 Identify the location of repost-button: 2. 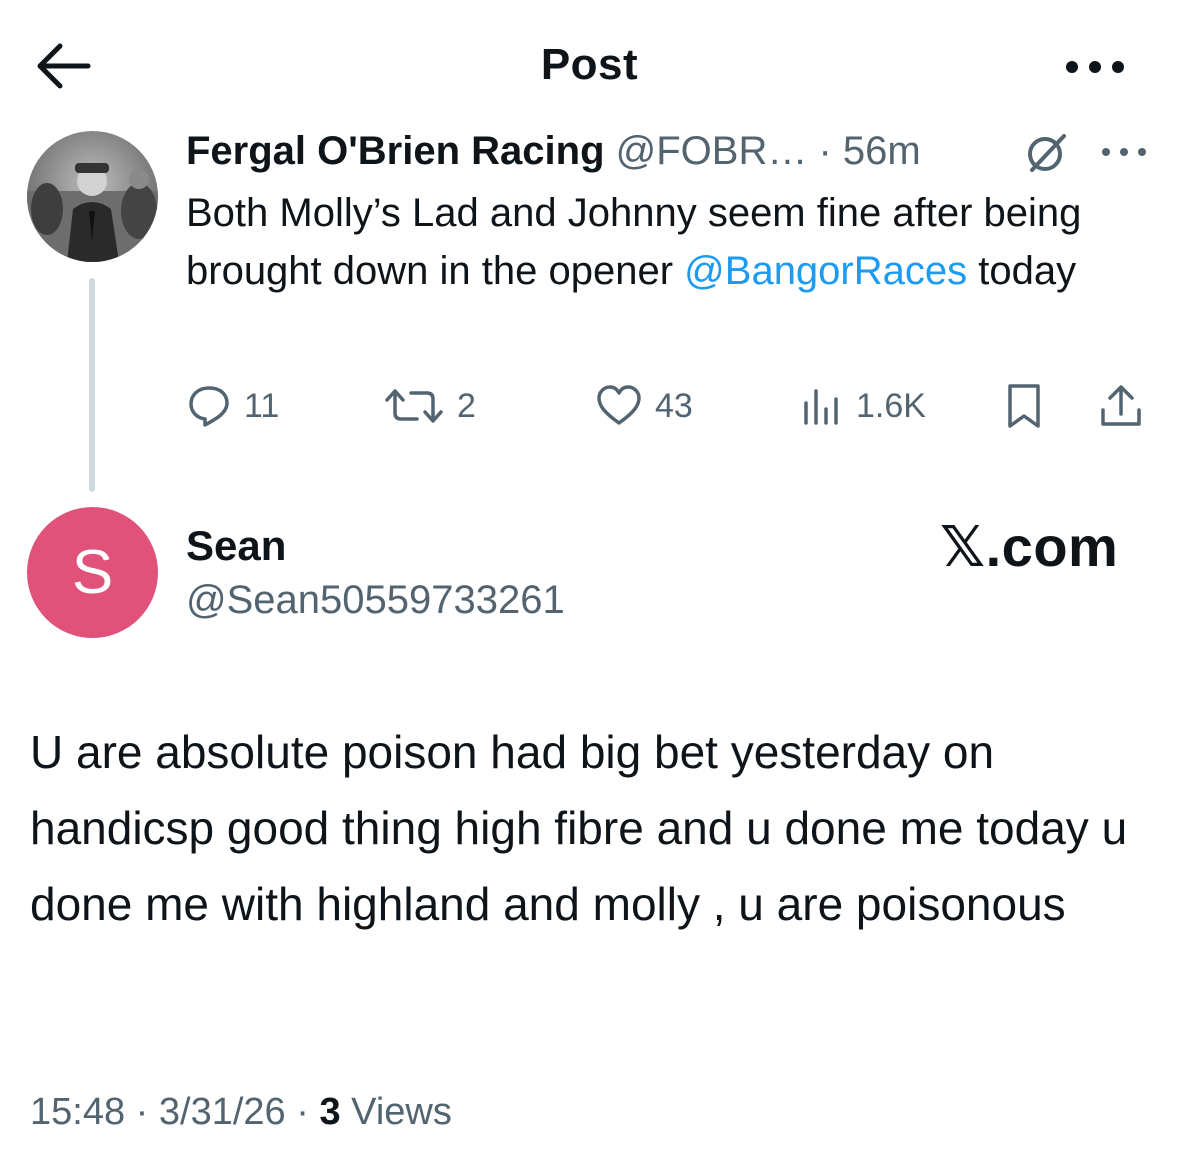
(429, 406).